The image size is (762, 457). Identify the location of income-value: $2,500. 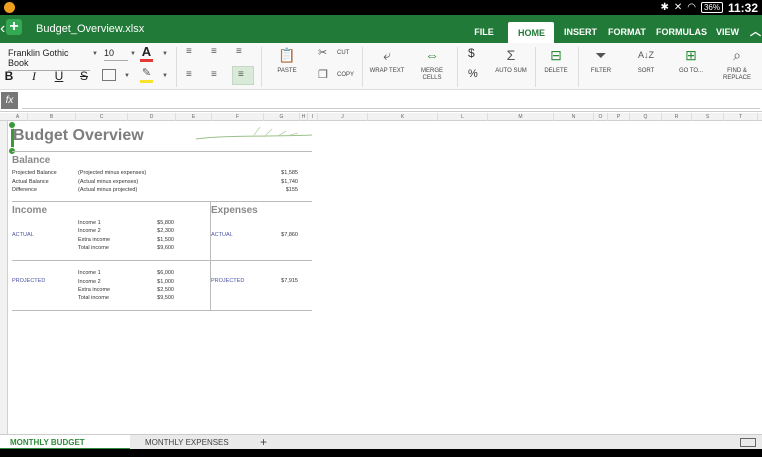
(161, 290).